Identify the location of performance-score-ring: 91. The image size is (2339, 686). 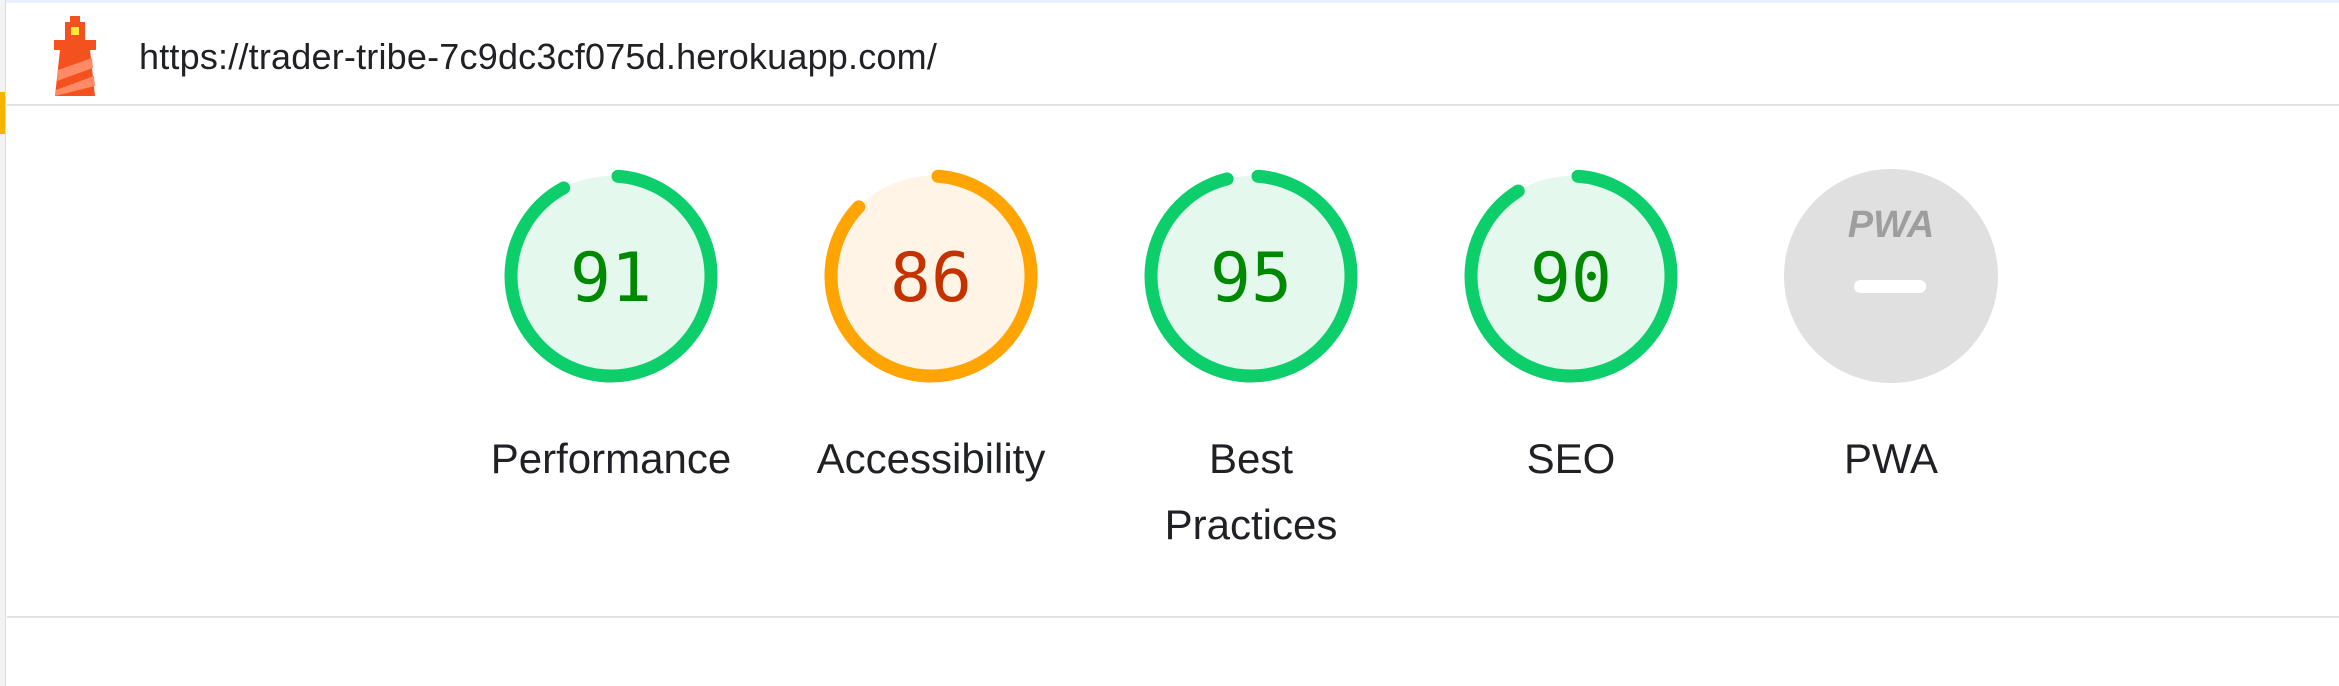
(611, 276).